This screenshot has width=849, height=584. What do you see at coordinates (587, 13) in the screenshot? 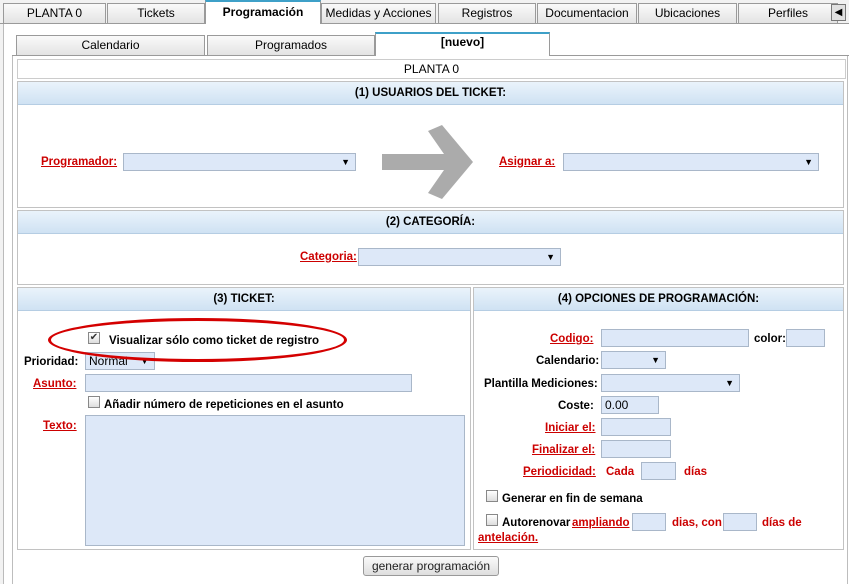
I see `tab-documentacion: Documentacion` at bounding box center [587, 13].